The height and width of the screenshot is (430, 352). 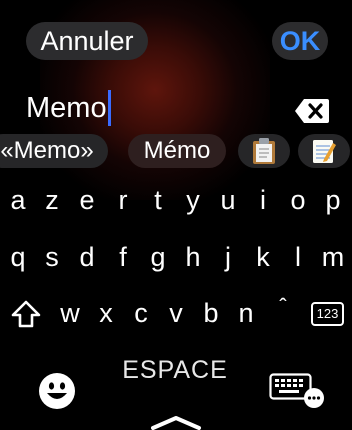 I want to click on notes-icon, so click(x=324, y=151).